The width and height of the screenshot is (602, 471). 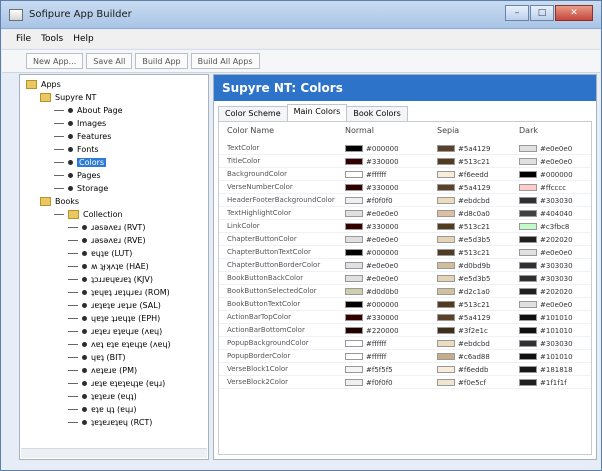 I want to click on menu-tools: Tools, so click(x=52, y=39).